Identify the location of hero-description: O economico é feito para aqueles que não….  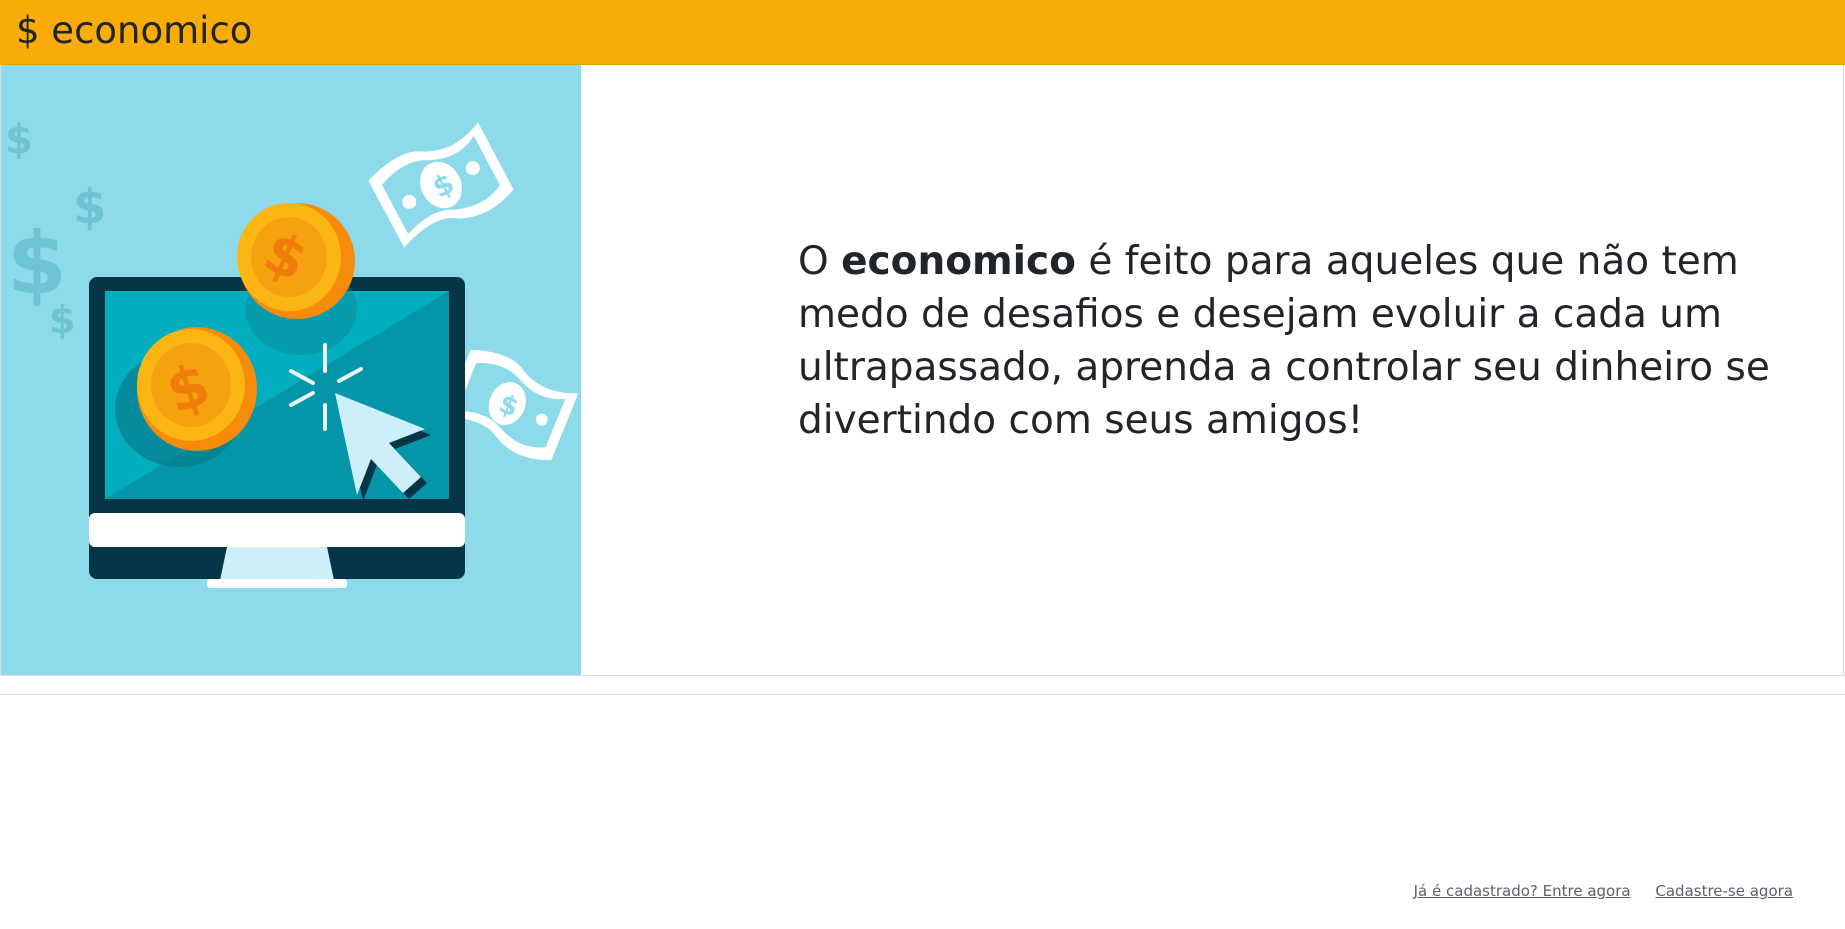
(1298, 341).